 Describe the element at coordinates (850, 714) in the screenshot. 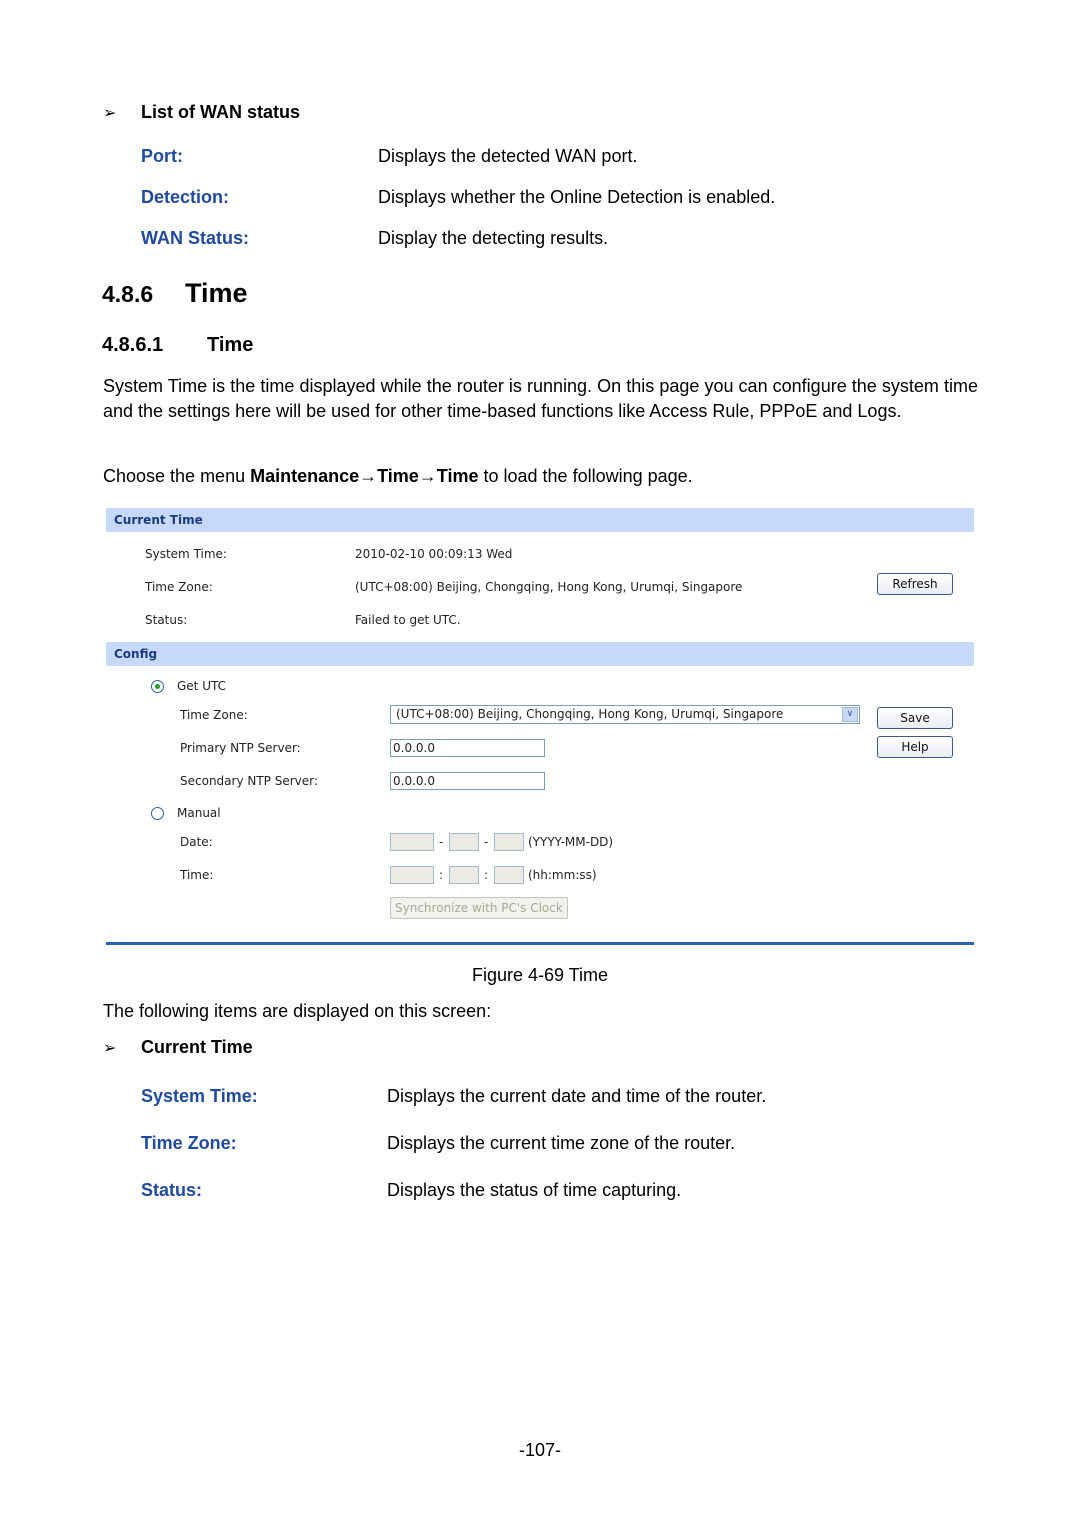

I see `chevron-down-icon: ∨` at that location.